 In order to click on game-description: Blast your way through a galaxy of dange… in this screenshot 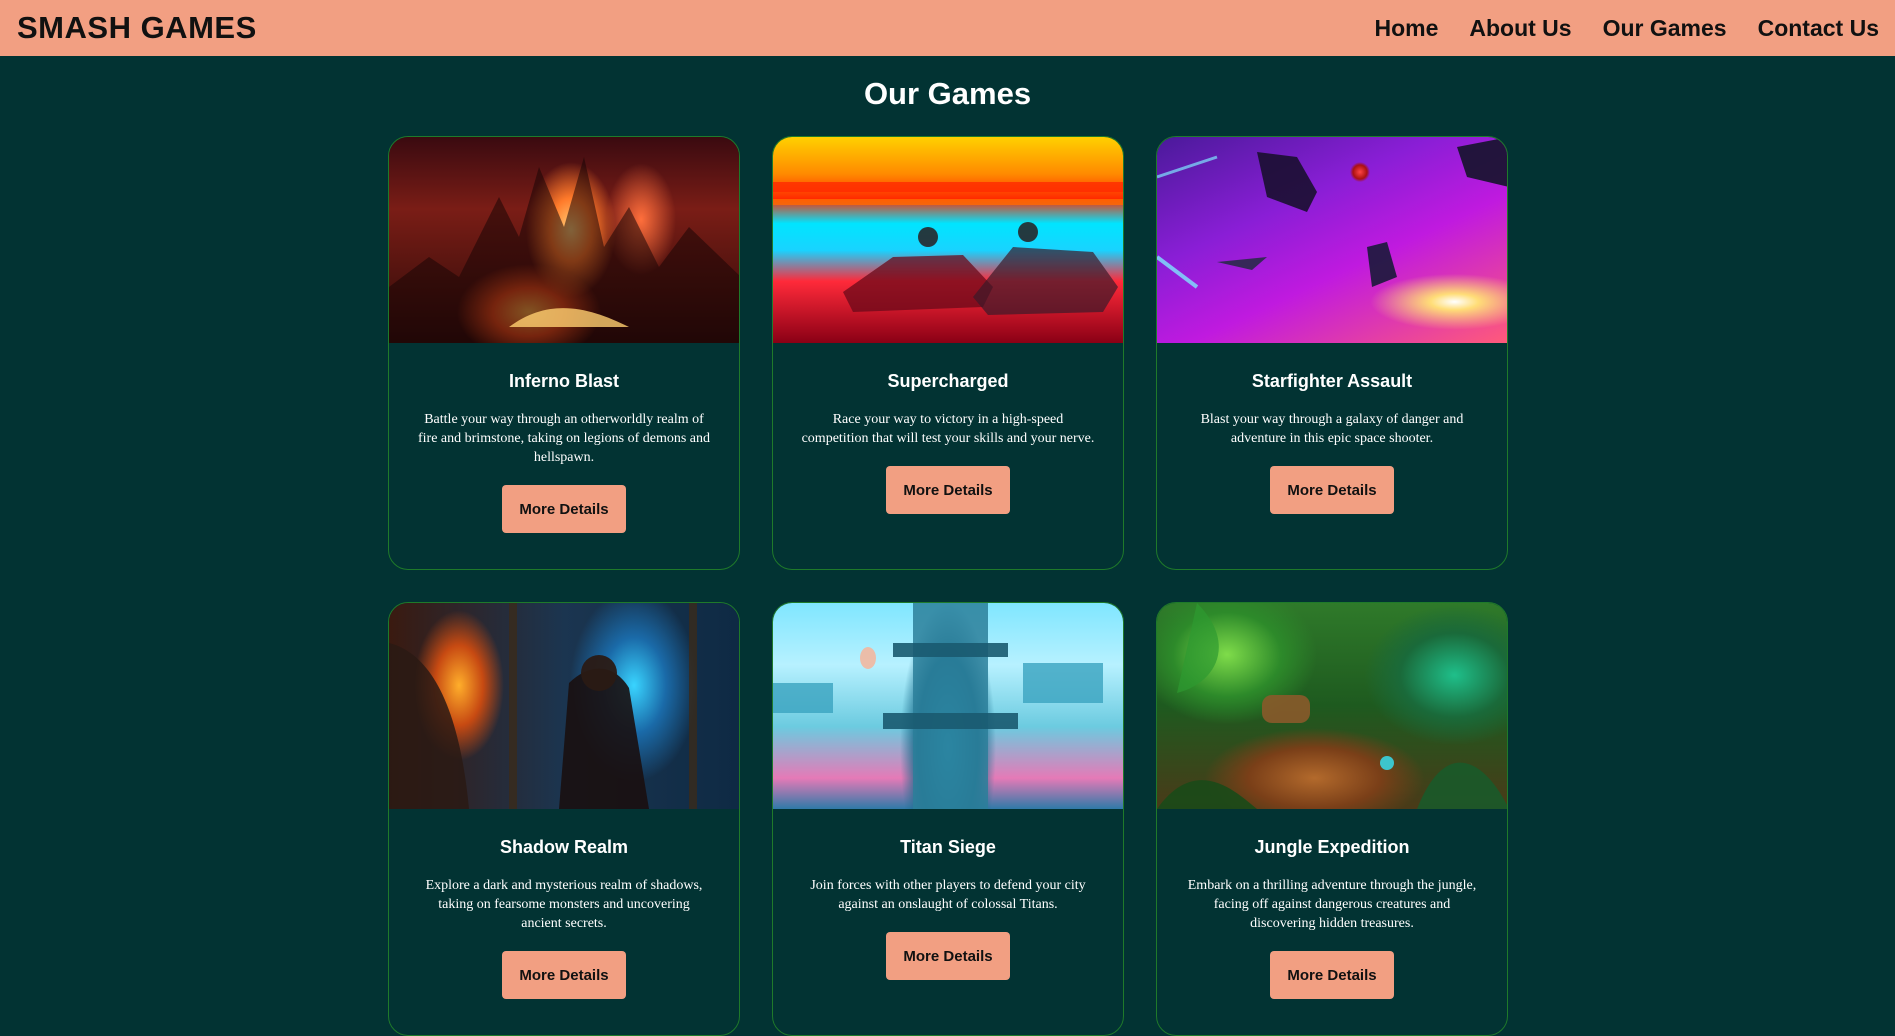, I will do `click(1332, 429)`.